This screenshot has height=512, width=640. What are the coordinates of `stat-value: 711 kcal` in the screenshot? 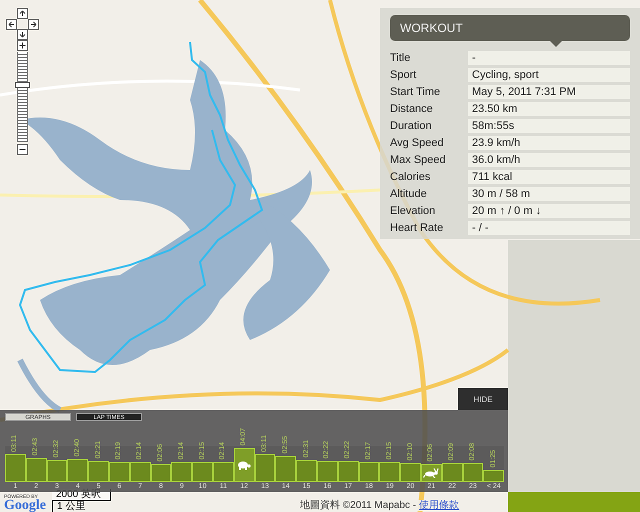 It's located at (549, 177).